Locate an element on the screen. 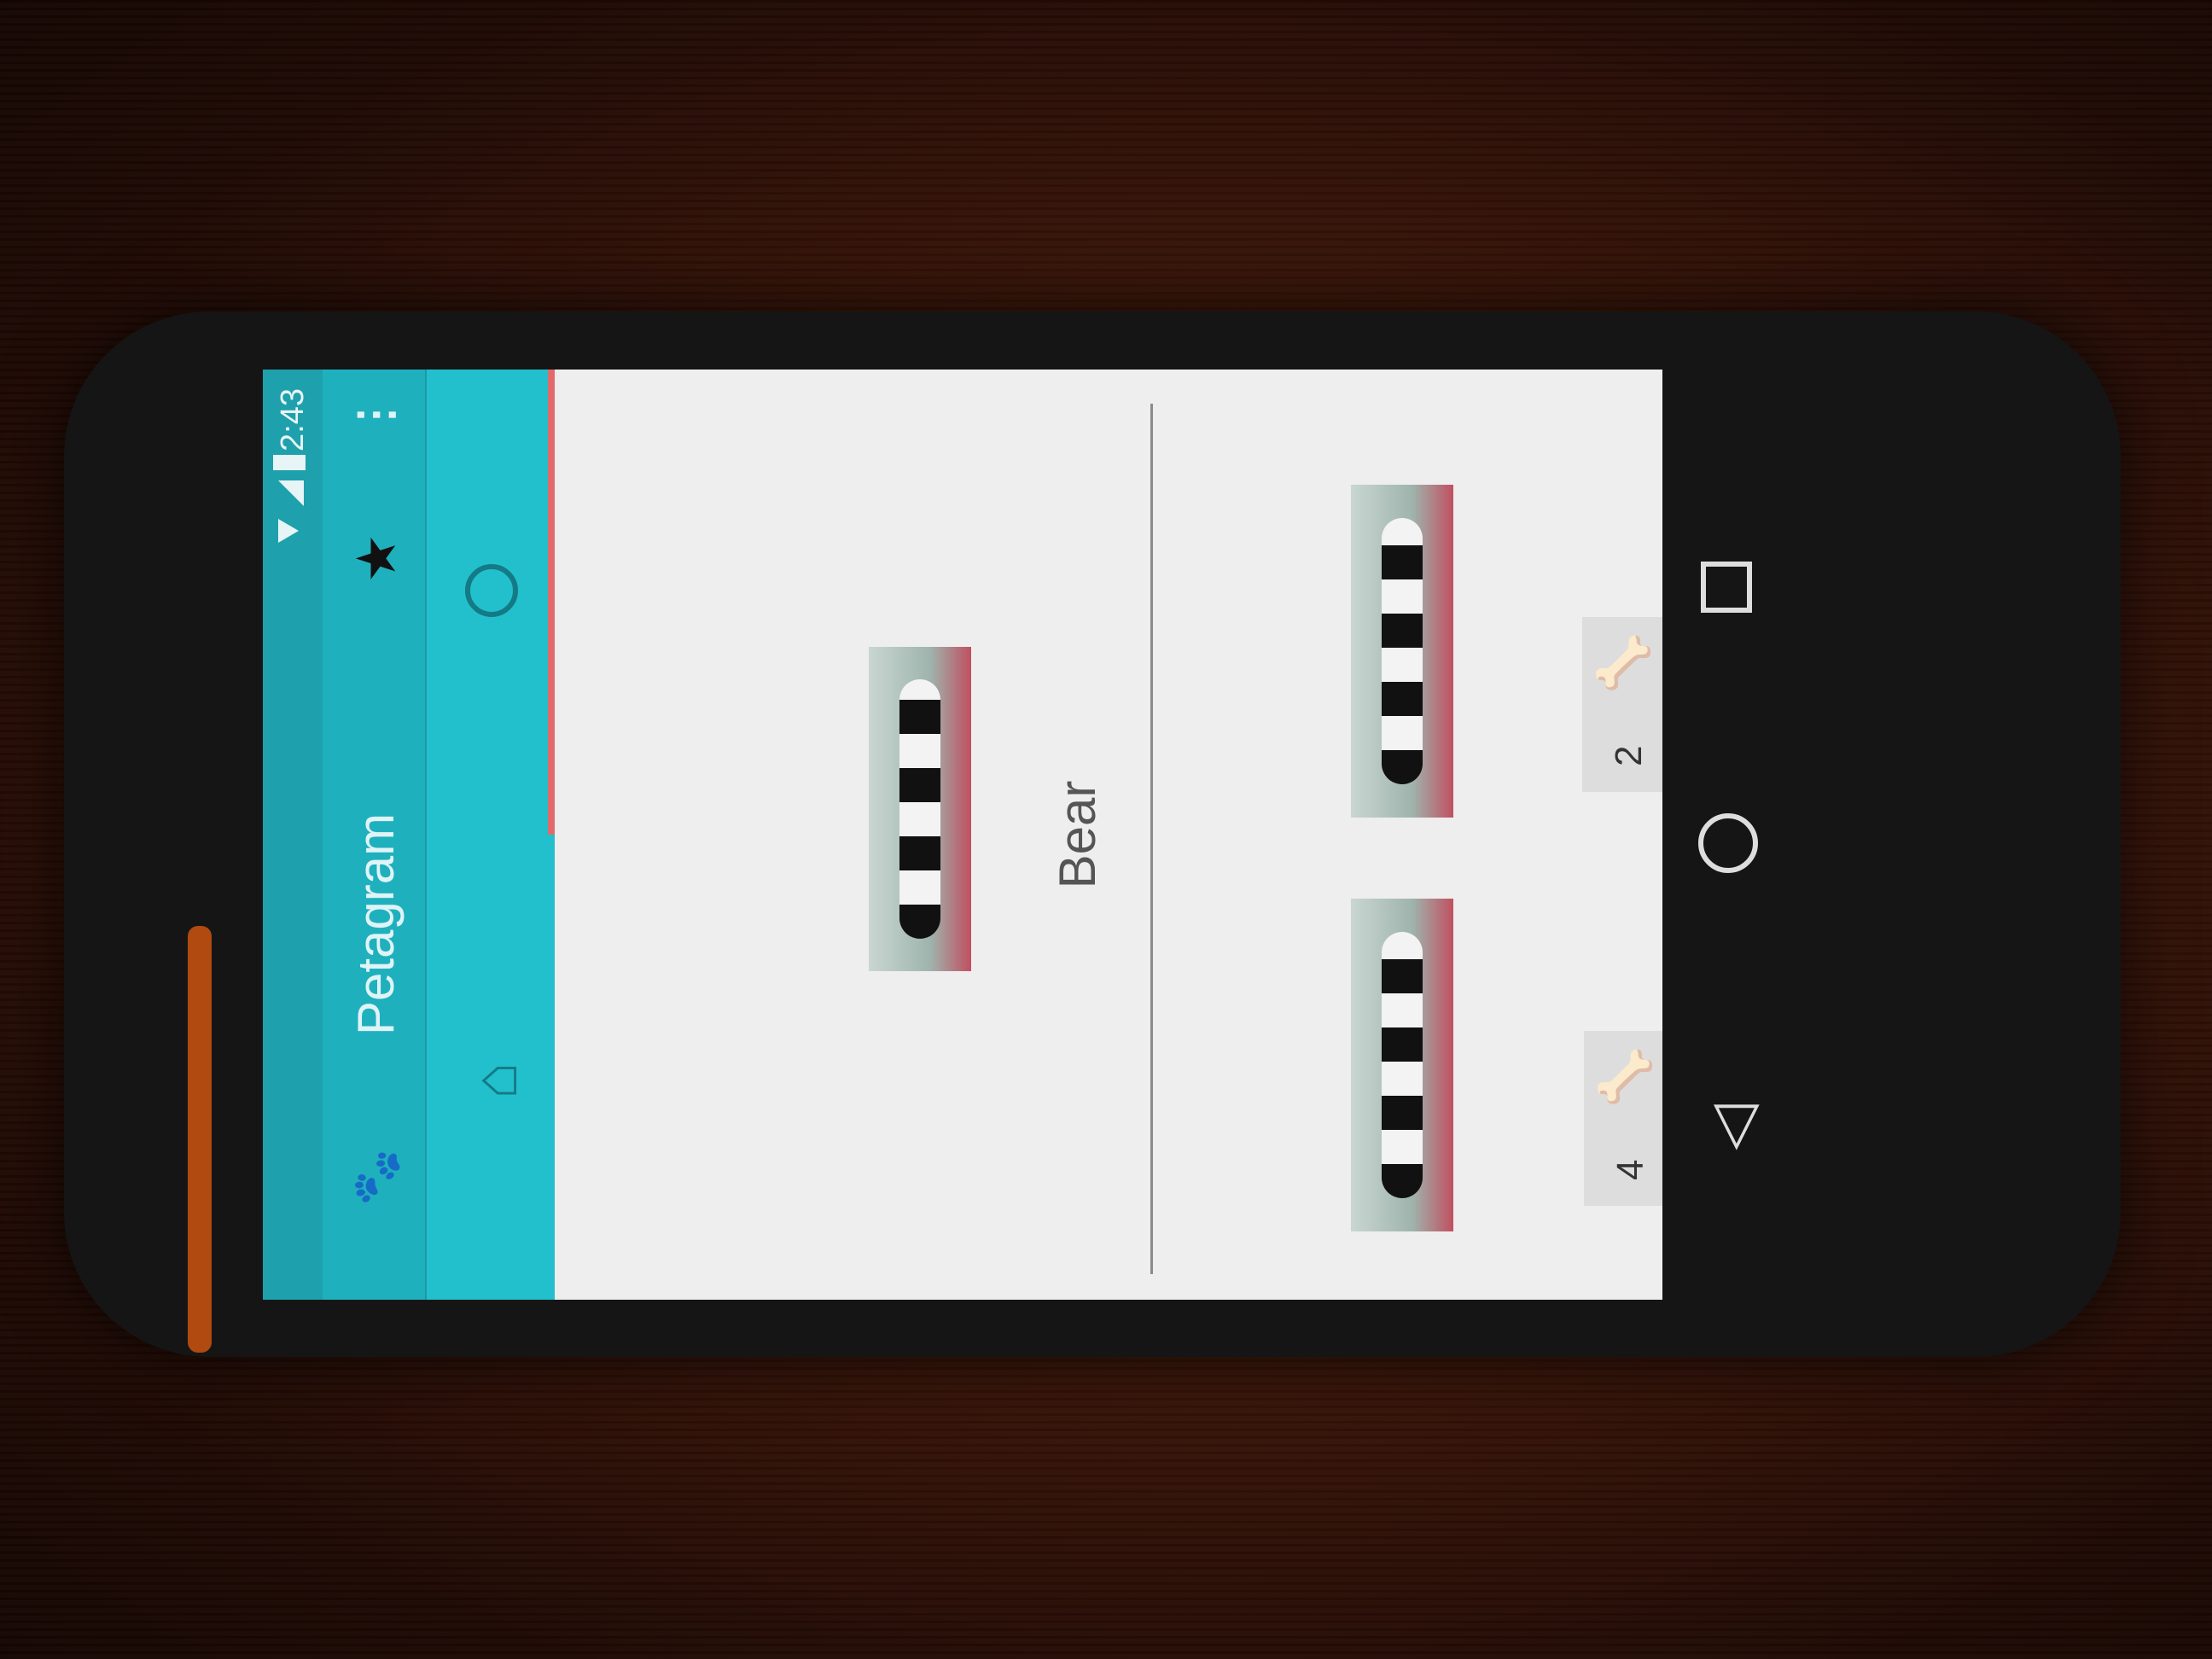  pet-name: Bear is located at coordinates (1077, 834).